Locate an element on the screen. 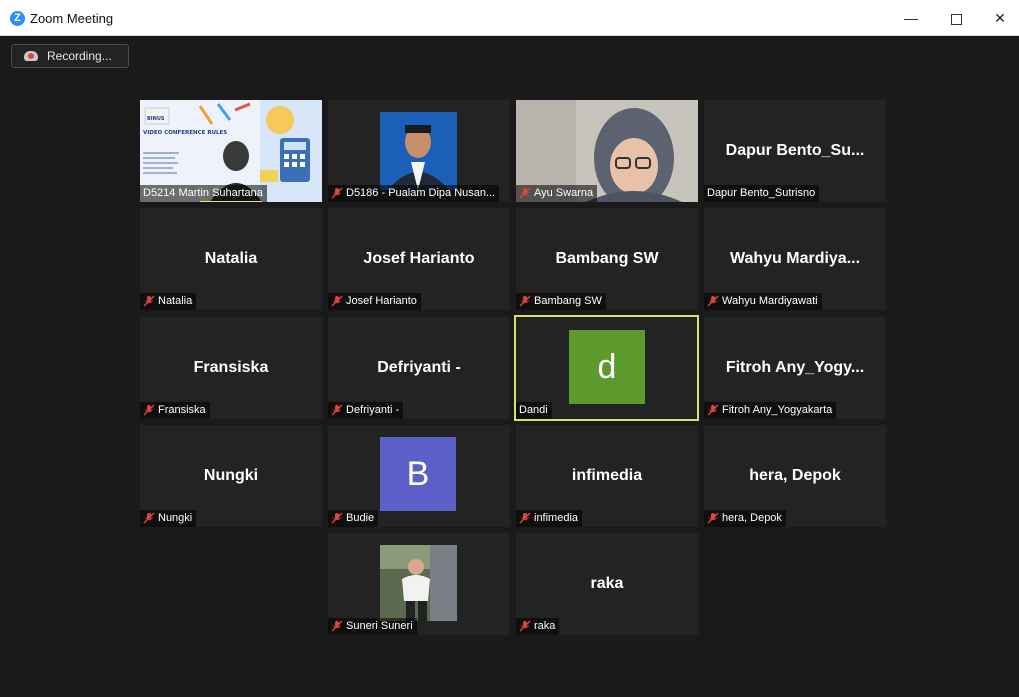 The width and height of the screenshot is (1019, 697). participant-name-label: Defriyanti - is located at coordinates (366, 410).